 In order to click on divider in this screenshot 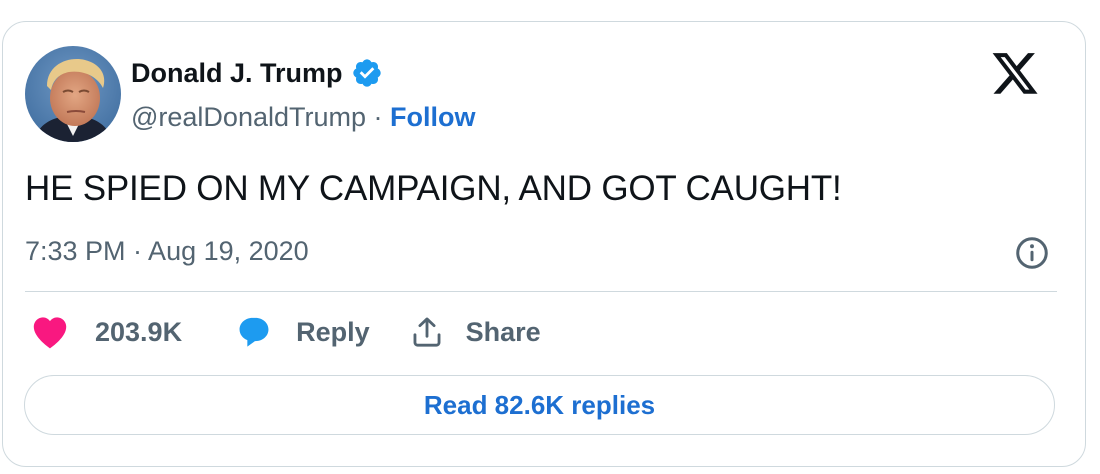, I will do `click(541, 291)`.